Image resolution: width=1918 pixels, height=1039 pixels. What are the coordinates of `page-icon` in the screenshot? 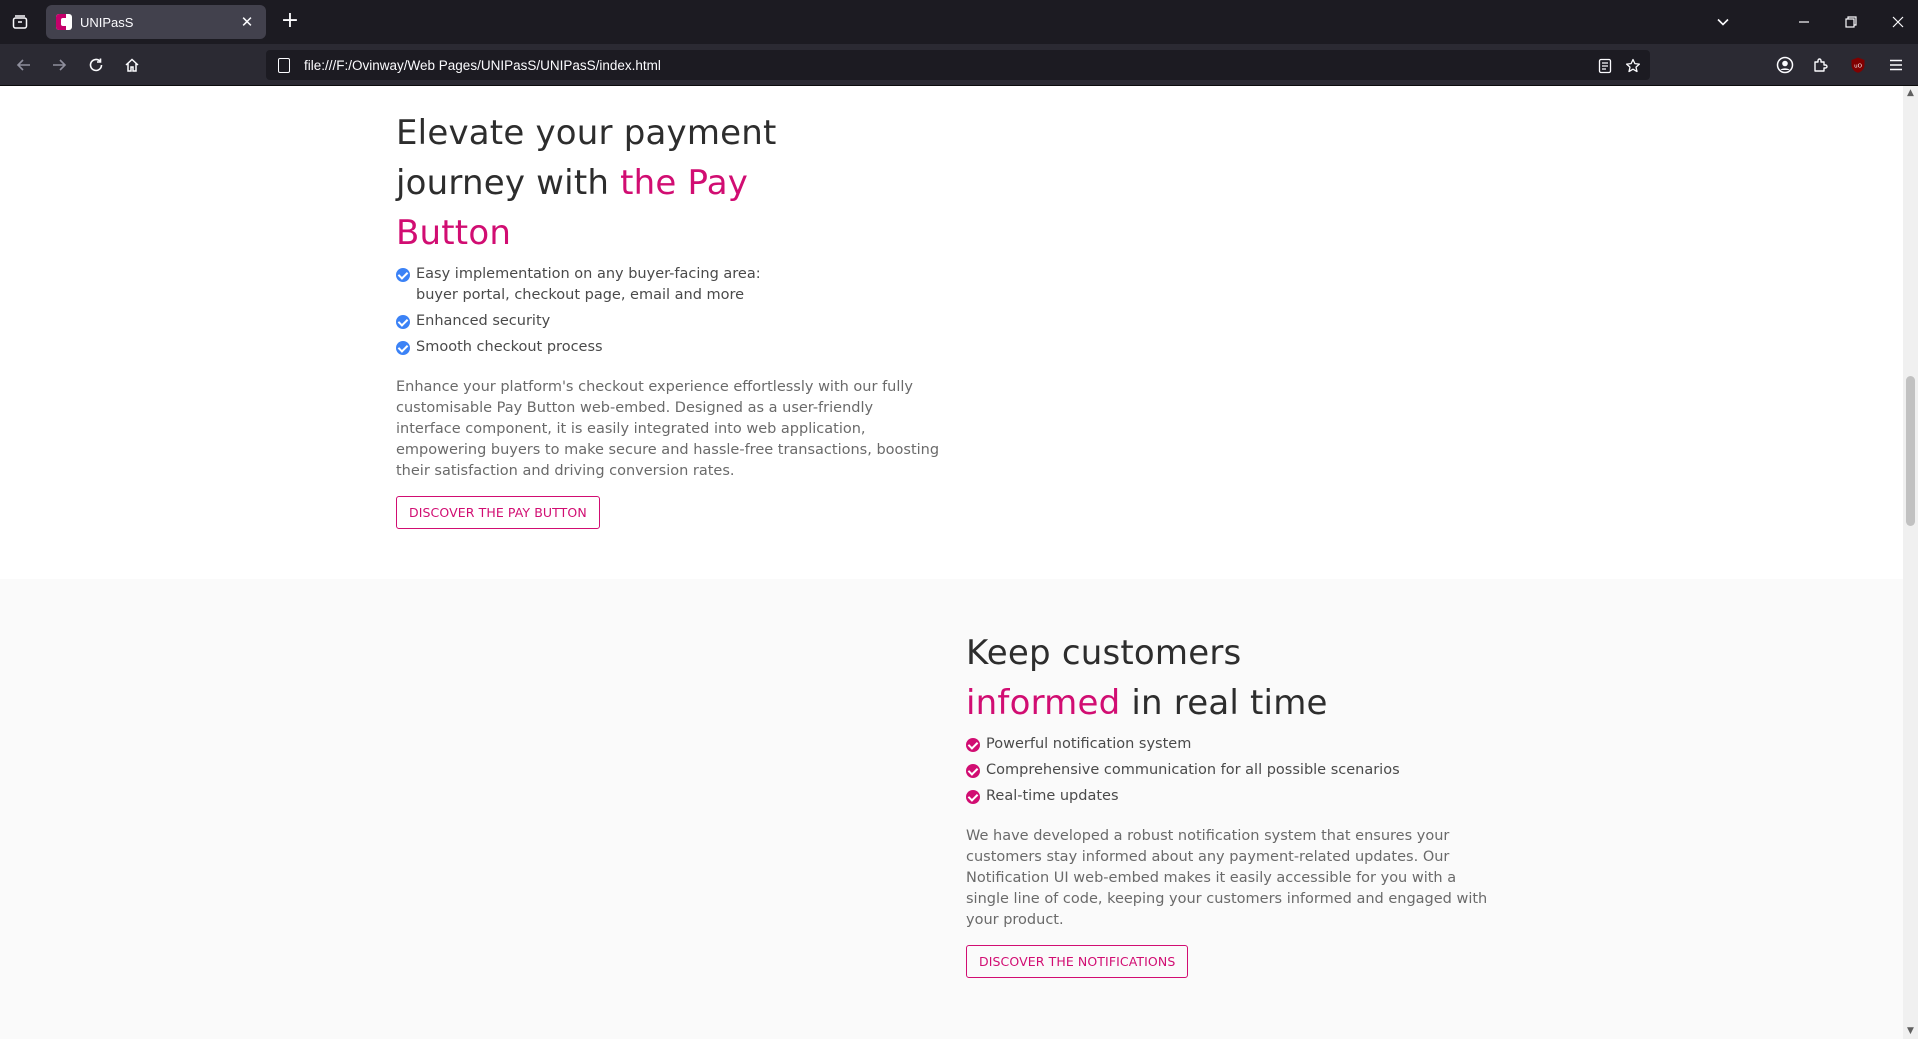 It's located at (284, 65).